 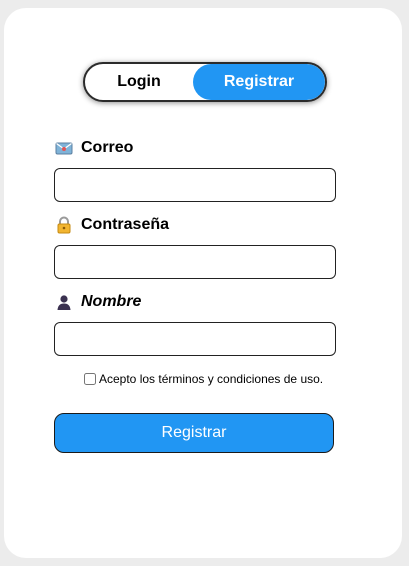 I want to click on envelope-icon, so click(x=64, y=148).